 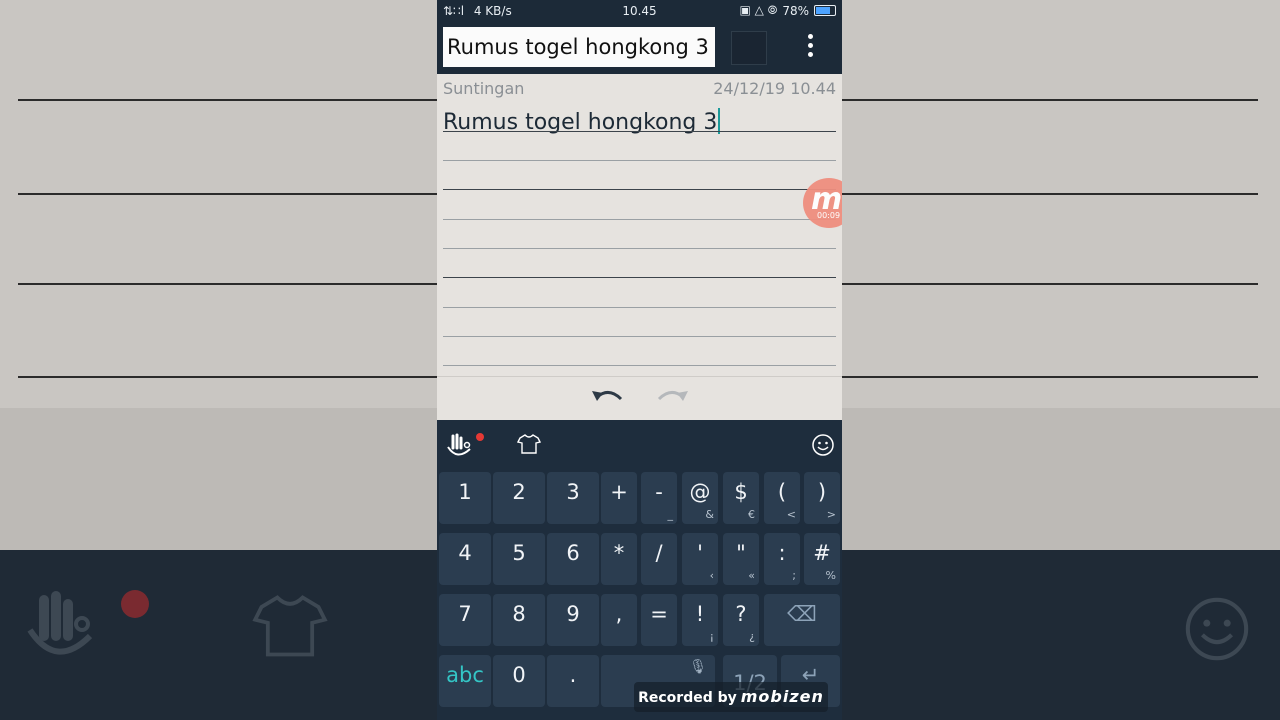 I want to click on edit-timestamp: 24/12/19 10.44, so click(x=774, y=88).